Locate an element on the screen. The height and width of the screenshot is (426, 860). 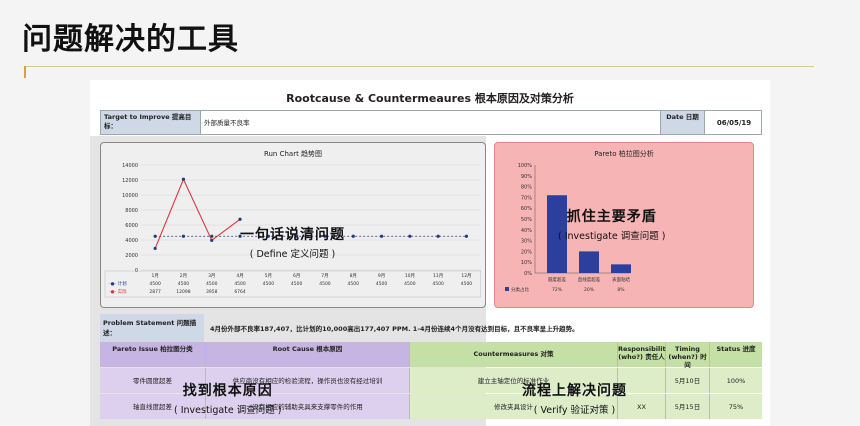
month-label: 3月 is located at coordinates (211, 276).